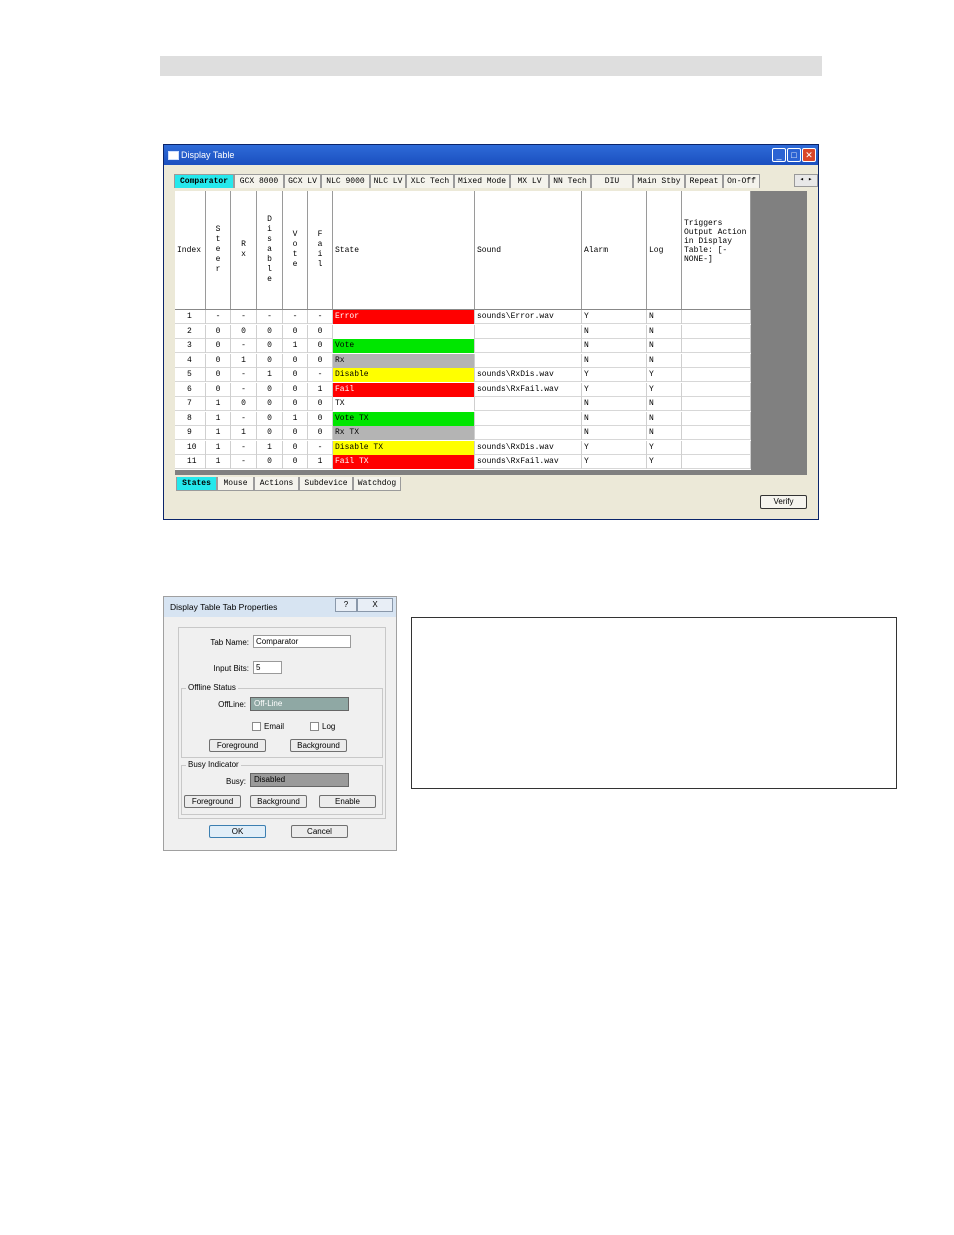 The width and height of the screenshot is (954, 1235). I want to click on tab-scroll-arrows-icon: ◂ ▸, so click(806, 180).